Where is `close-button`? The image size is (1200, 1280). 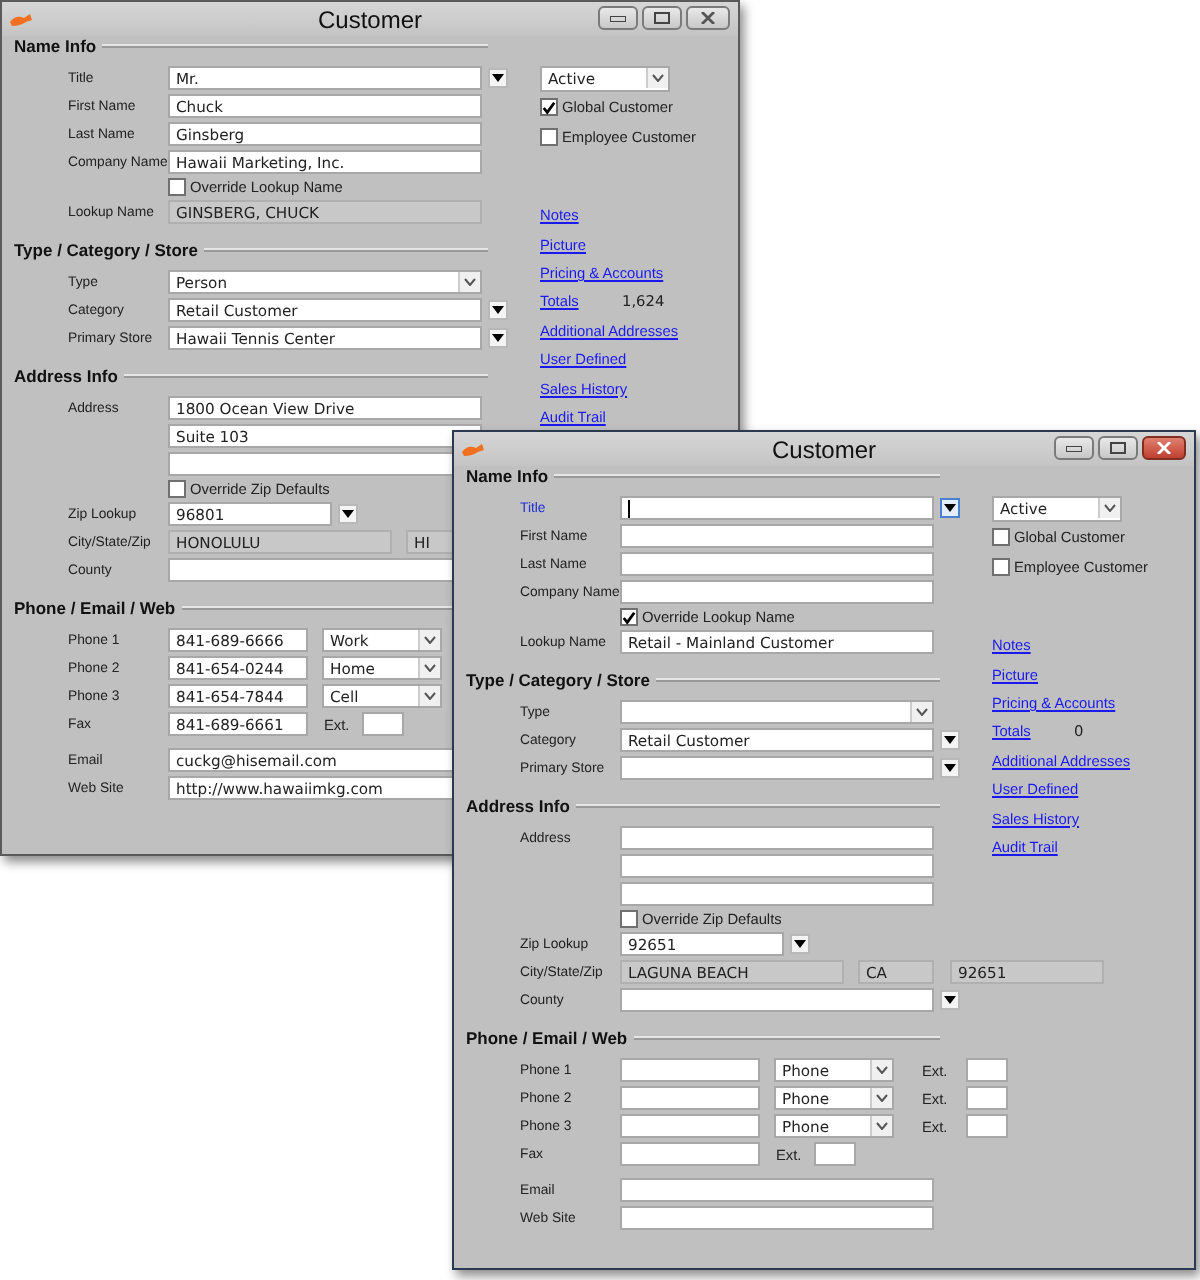 close-button is located at coordinates (1164, 448).